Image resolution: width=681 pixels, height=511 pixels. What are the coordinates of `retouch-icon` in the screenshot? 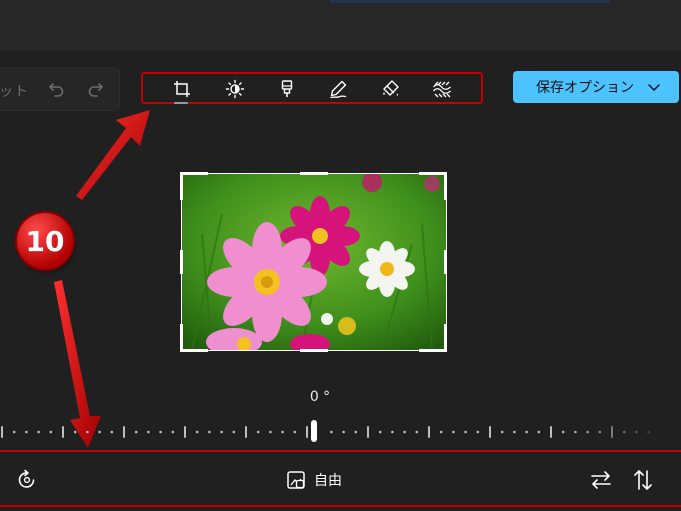 It's located at (391, 89).